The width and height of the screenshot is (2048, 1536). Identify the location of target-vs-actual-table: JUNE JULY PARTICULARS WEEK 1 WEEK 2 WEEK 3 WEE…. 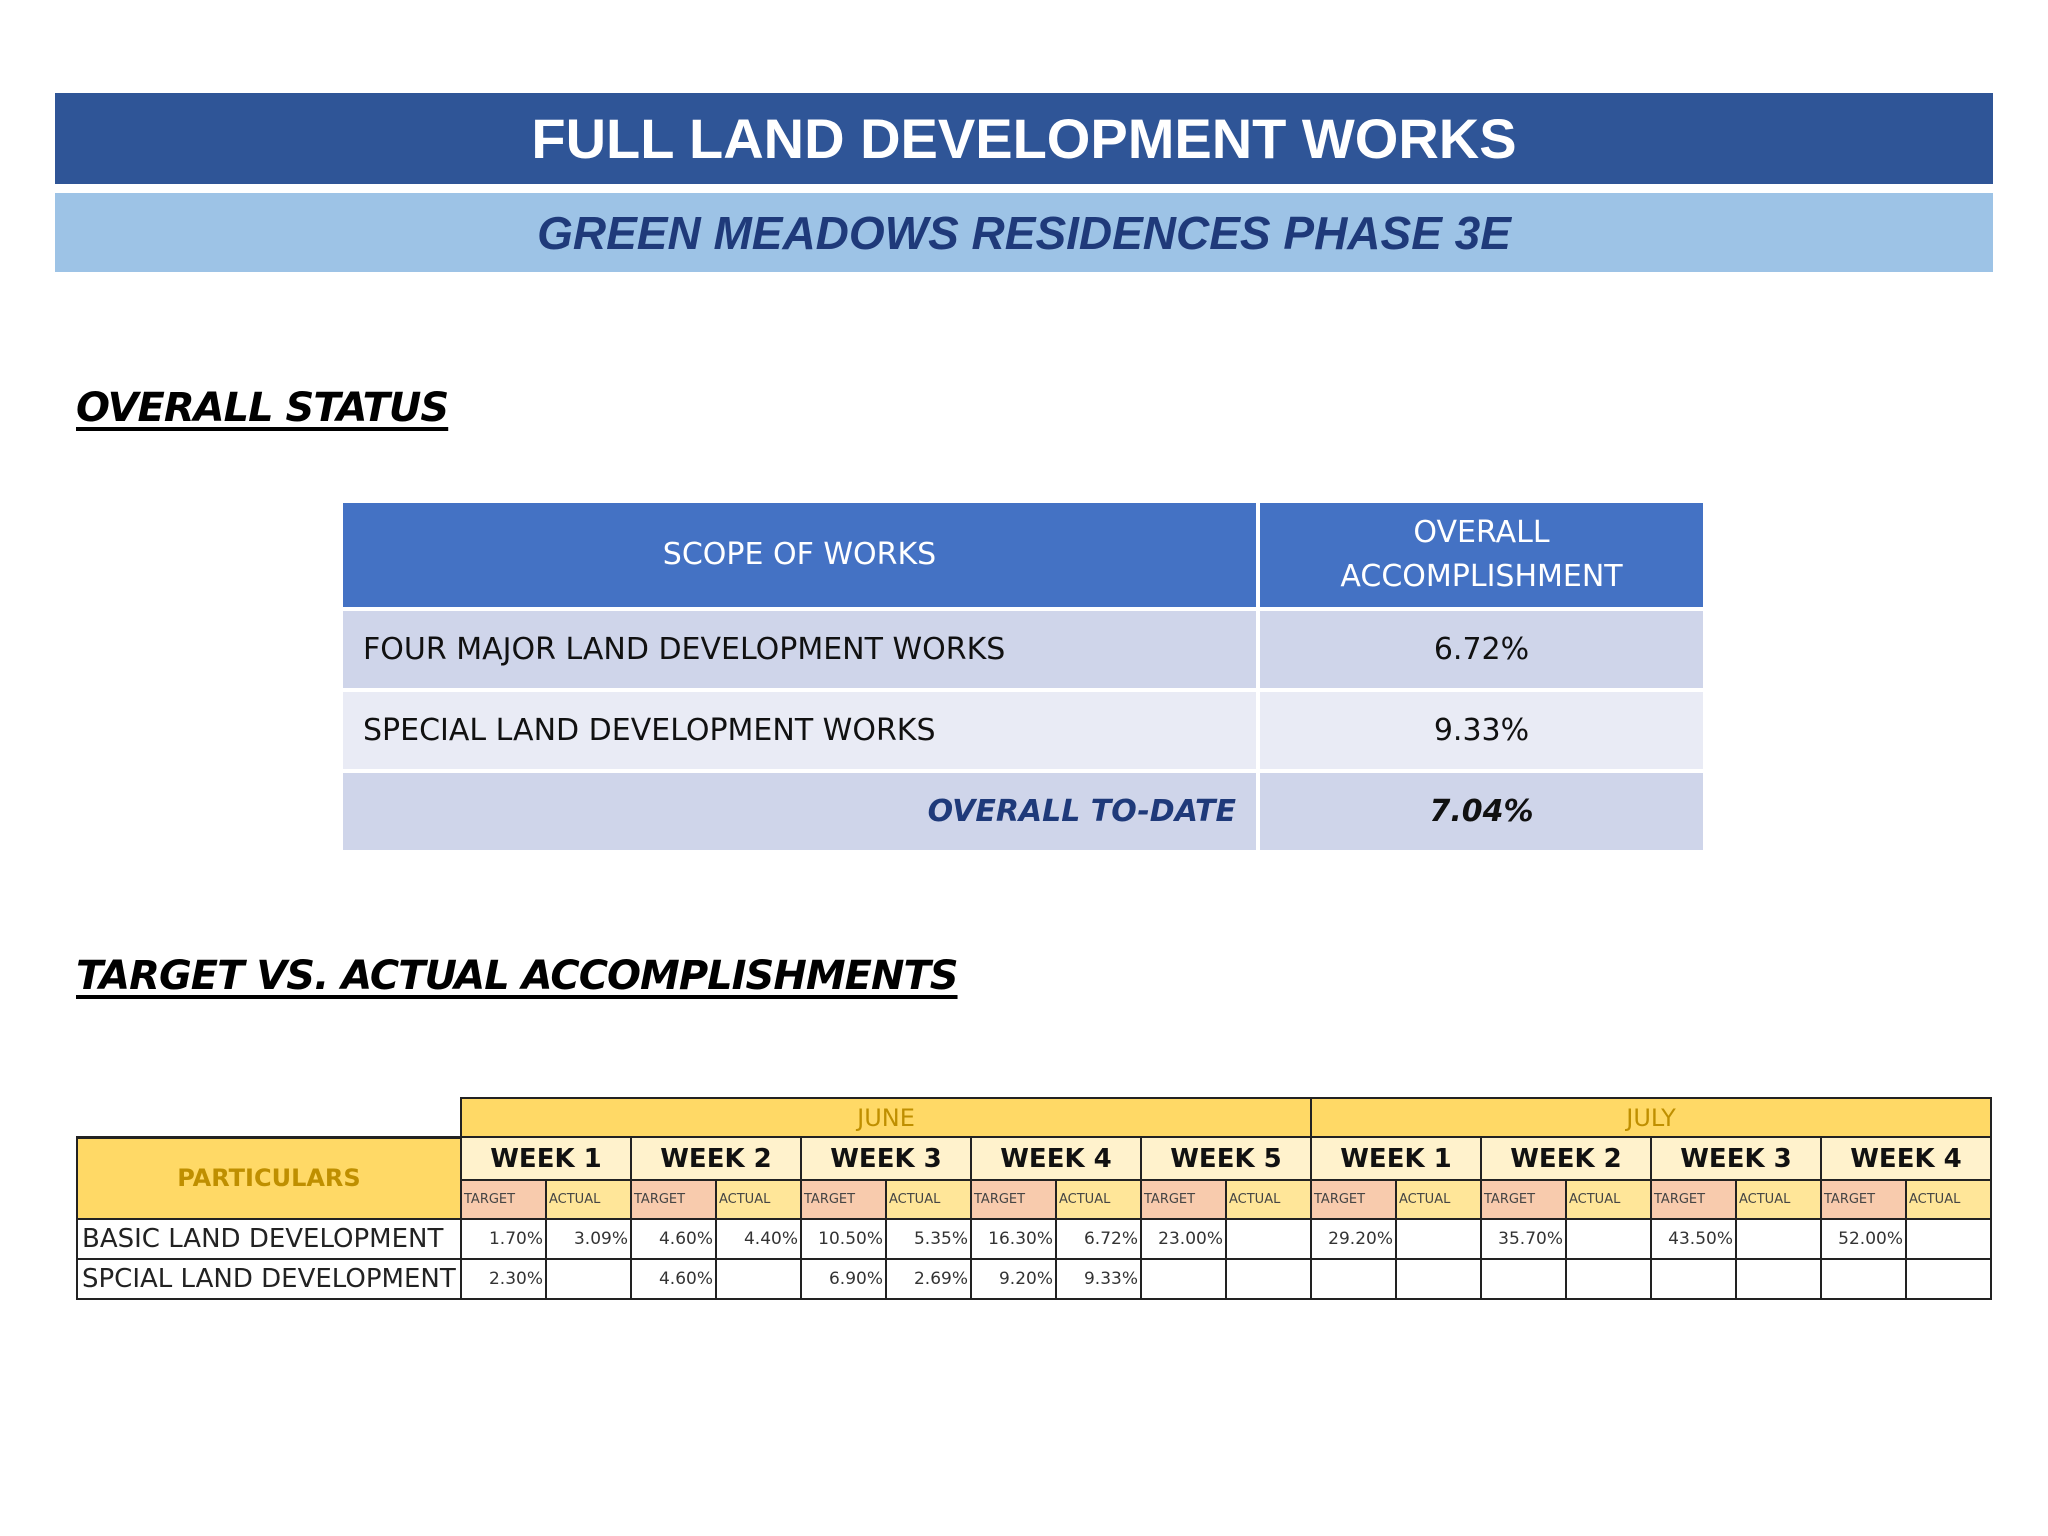
(1034, 1198).